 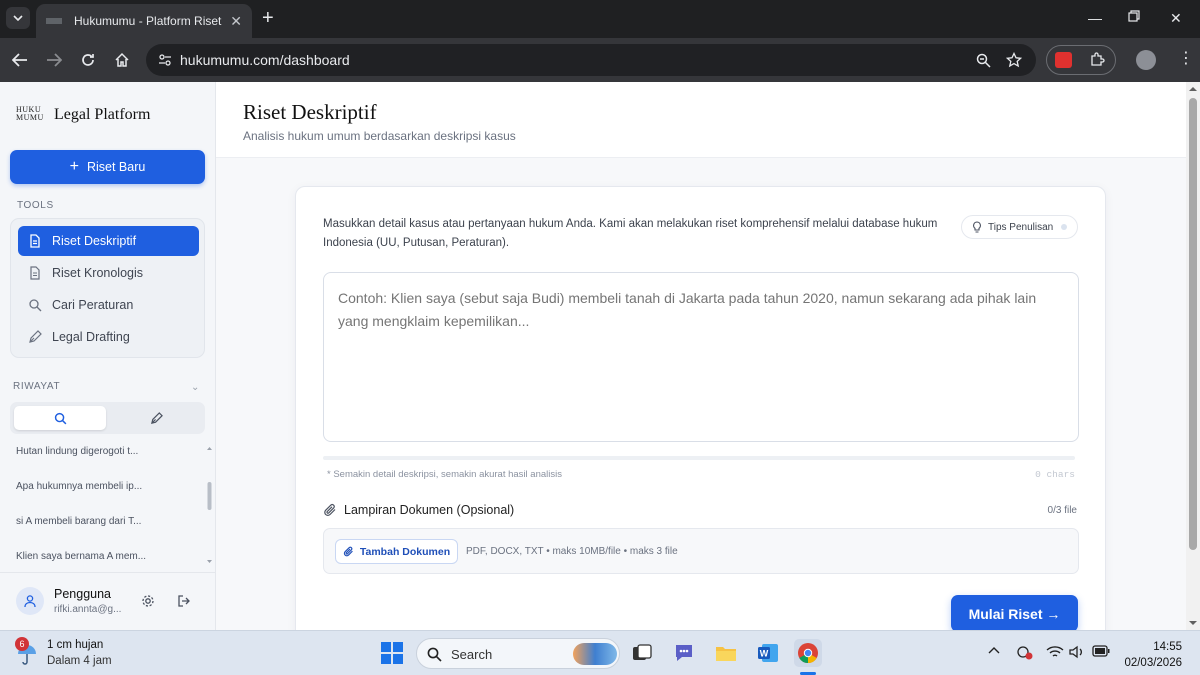 I want to click on weather-badge: 6, so click(x=22, y=644).